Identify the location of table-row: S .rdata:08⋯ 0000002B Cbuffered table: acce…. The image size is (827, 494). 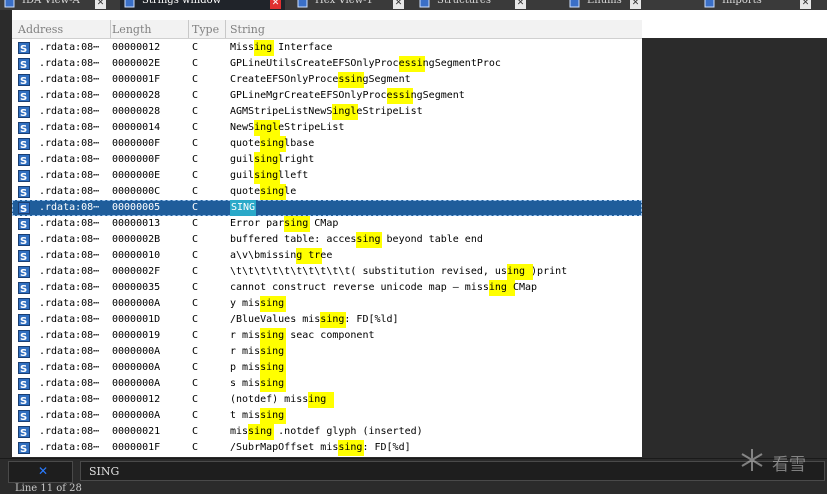
(327, 240).